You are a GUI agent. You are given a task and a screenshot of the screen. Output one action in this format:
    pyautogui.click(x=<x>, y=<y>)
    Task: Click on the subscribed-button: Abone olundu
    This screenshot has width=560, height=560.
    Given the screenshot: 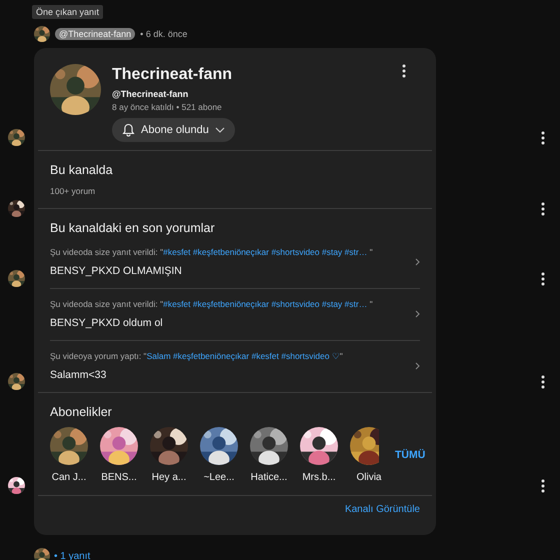 What is the action you would take?
    pyautogui.click(x=173, y=130)
    